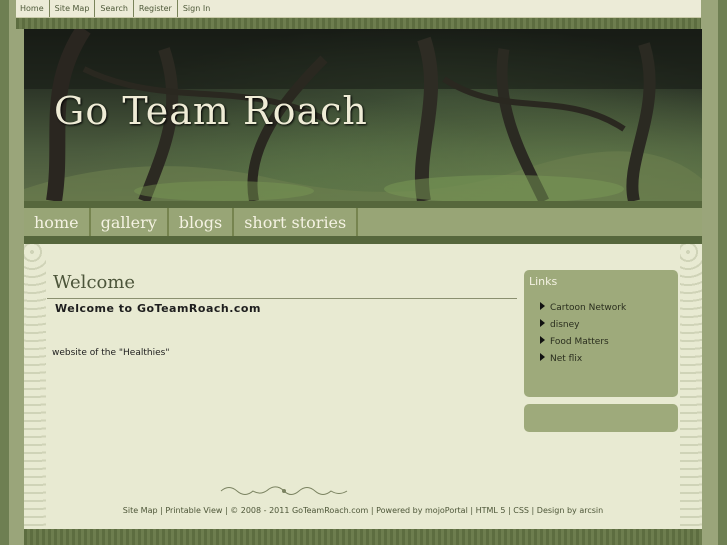 The height and width of the screenshot is (545, 727). What do you see at coordinates (521, 510) in the screenshot?
I see `footer-css-link: CSS` at bounding box center [521, 510].